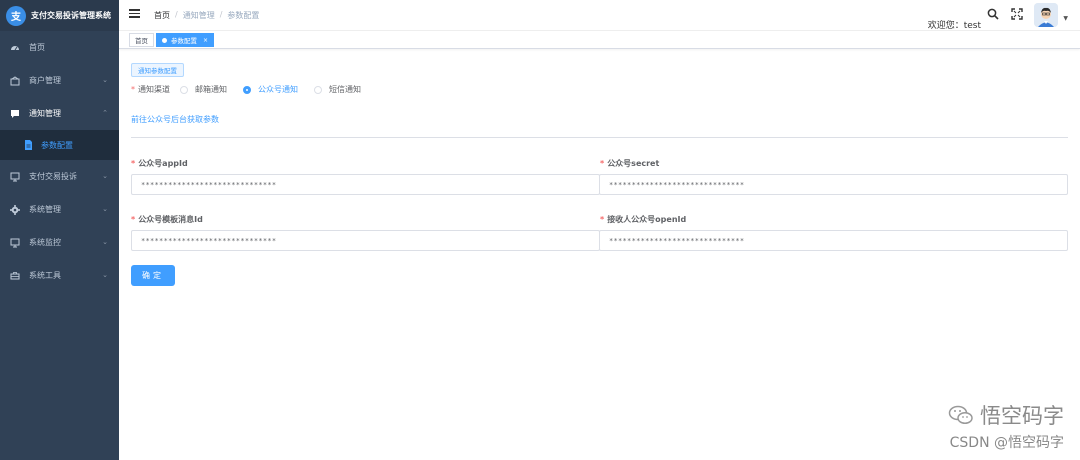 This screenshot has width=1080, height=460. Describe the element at coordinates (175, 119) in the screenshot. I see `get-params-link: 前往公众号后台获取参数` at that location.